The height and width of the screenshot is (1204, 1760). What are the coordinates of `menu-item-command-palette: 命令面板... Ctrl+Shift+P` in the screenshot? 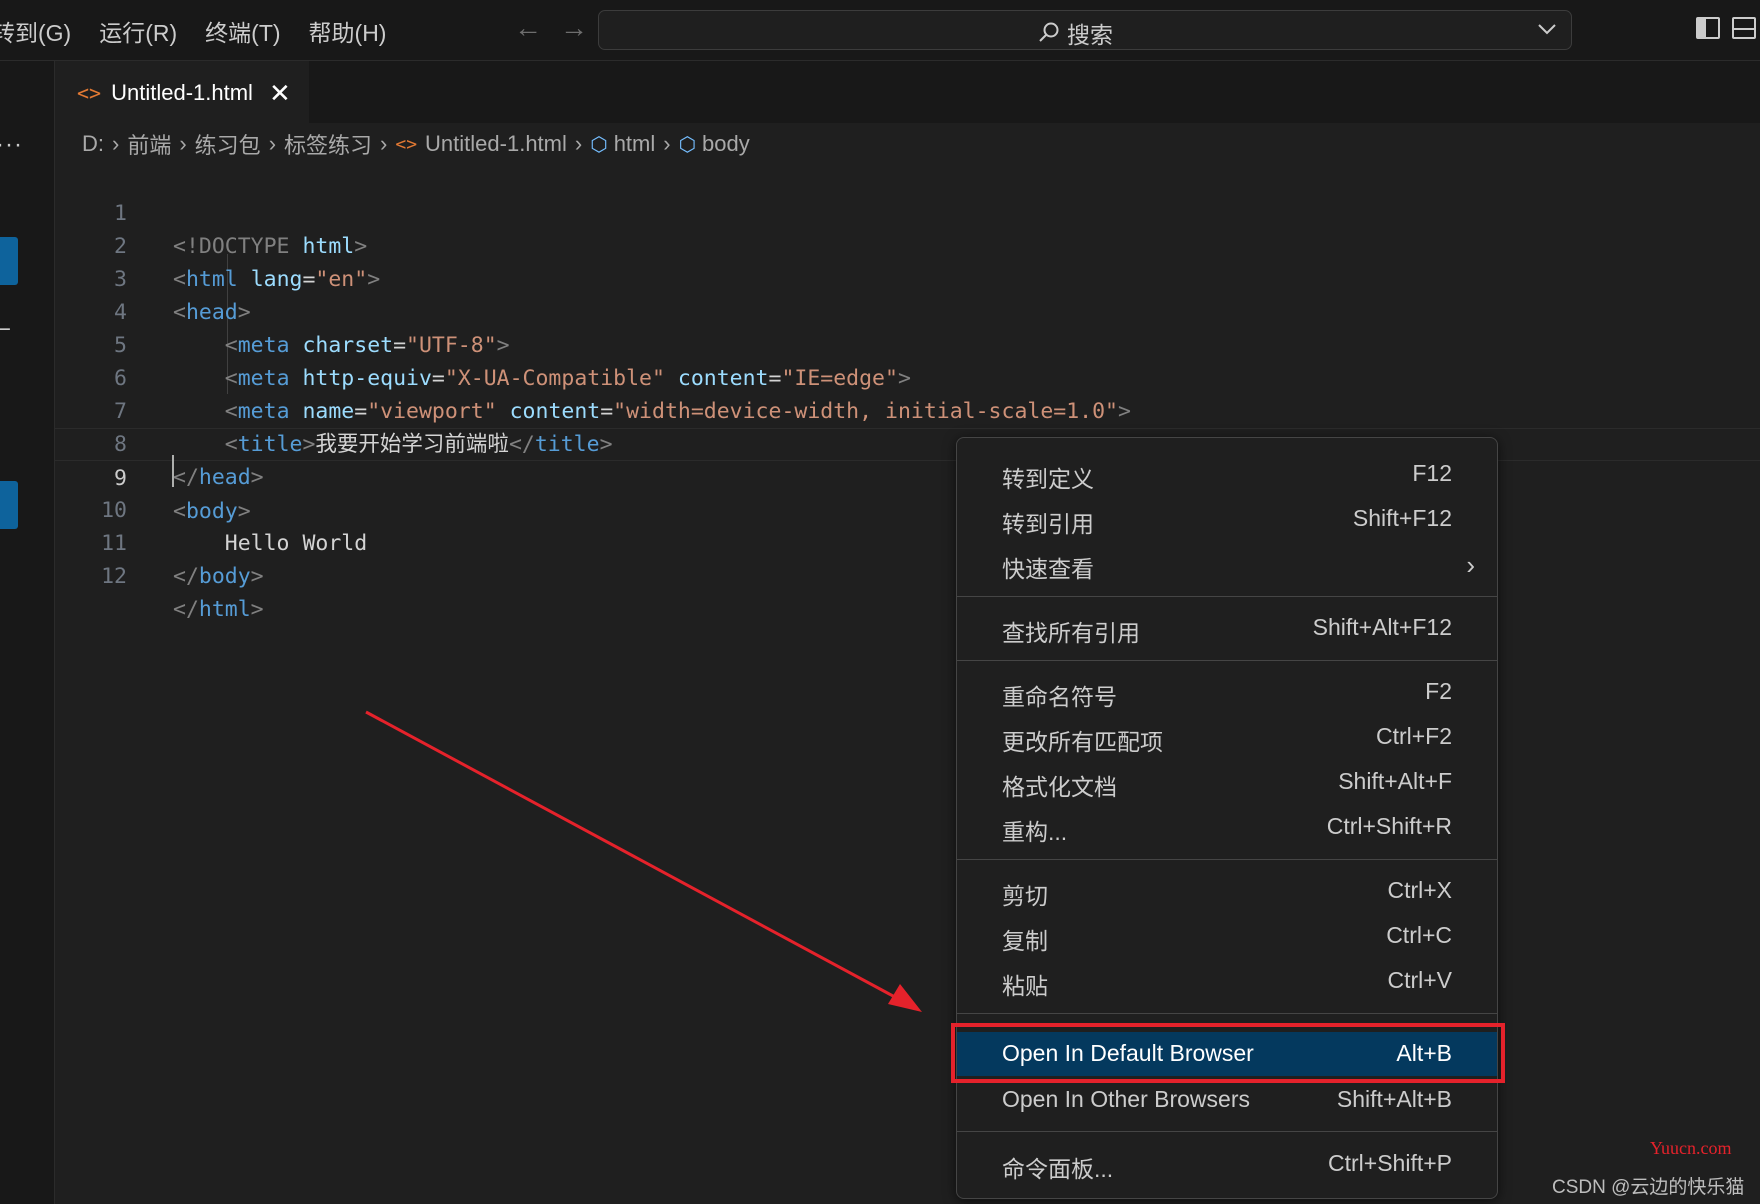 It's located at (1227, 1164).